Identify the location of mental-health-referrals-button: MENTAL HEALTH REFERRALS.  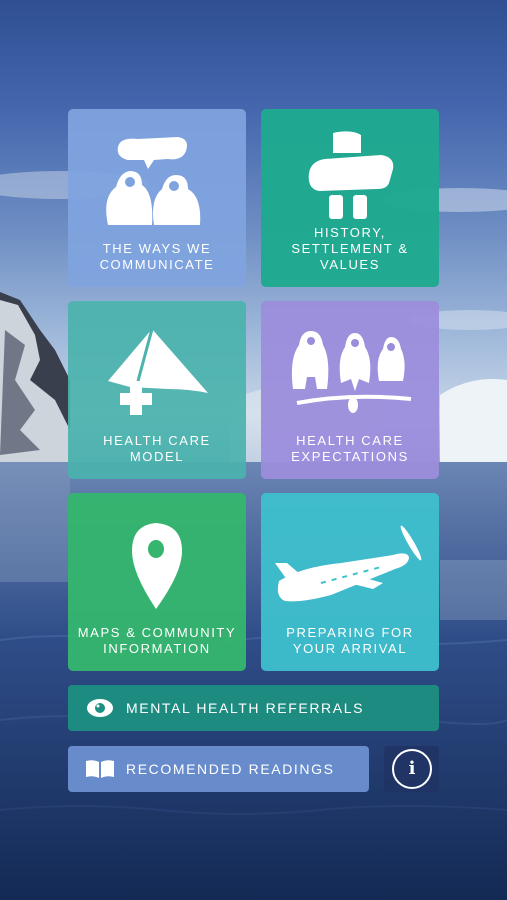
(253, 708).